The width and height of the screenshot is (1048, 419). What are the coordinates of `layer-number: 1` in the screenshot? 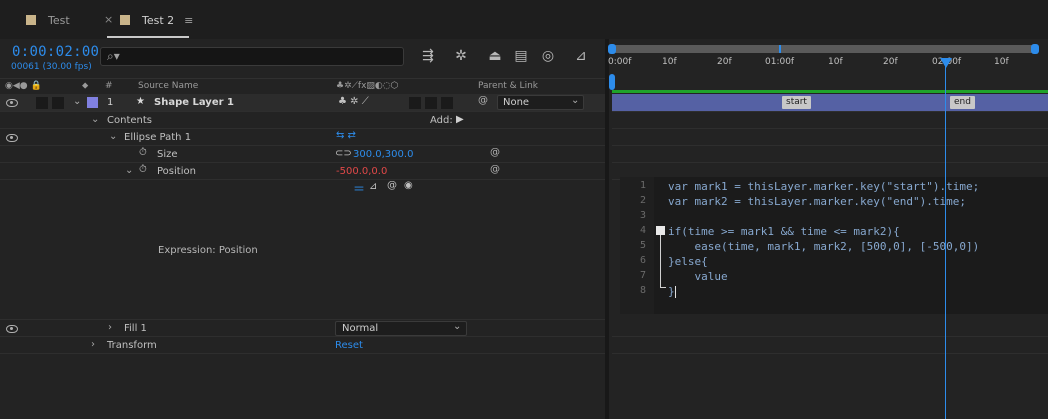 It's located at (110, 102).